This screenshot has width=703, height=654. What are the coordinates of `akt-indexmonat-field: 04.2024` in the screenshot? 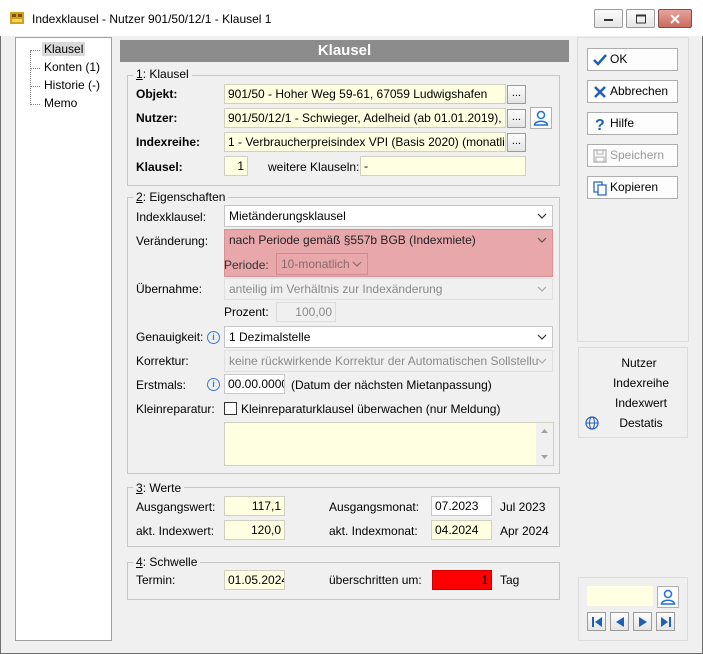 It's located at (461, 530).